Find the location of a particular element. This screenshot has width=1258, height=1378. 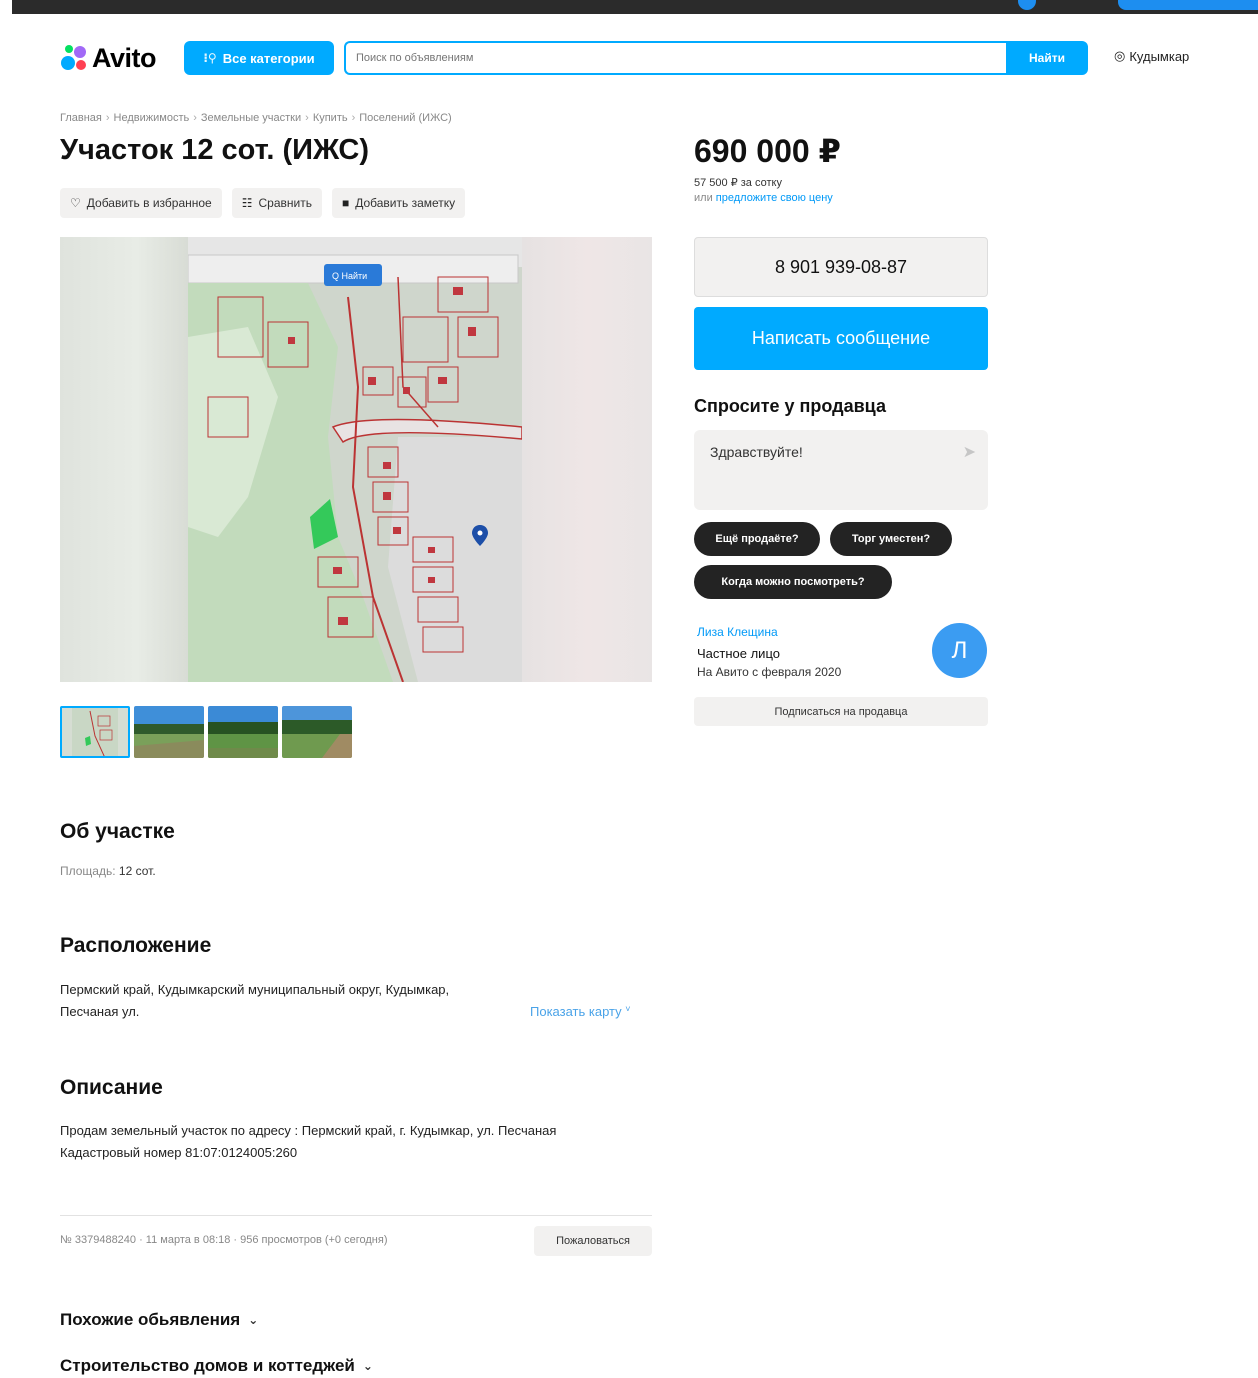

area-info: Площадь: 12 сот. is located at coordinates (108, 871).